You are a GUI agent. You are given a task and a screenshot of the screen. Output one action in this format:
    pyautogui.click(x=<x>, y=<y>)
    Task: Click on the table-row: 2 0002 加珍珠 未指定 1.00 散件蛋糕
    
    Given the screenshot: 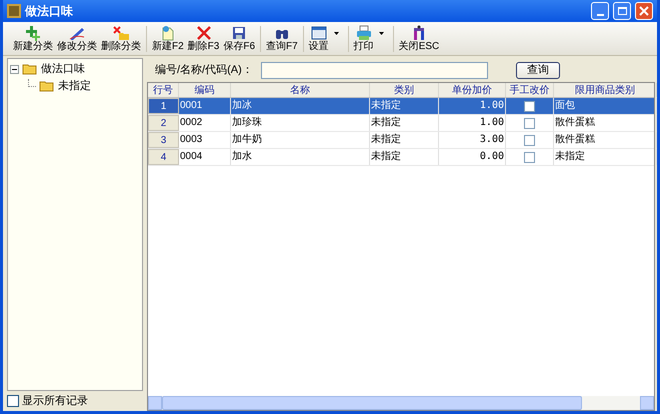 What is the action you would take?
    pyautogui.click(x=401, y=123)
    